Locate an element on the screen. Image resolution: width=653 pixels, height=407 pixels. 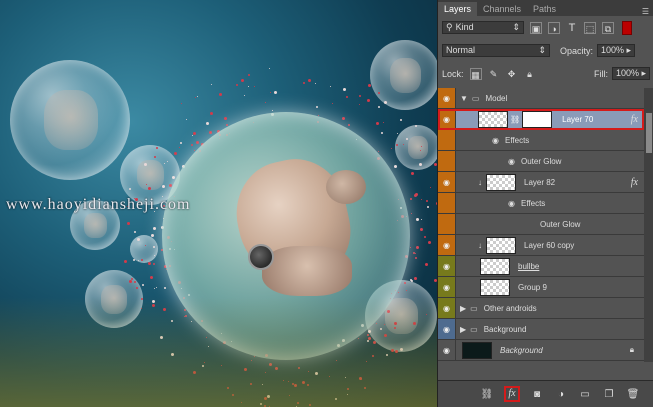
filter-shape-icon: ⬚ is located at coordinates (590, 27).